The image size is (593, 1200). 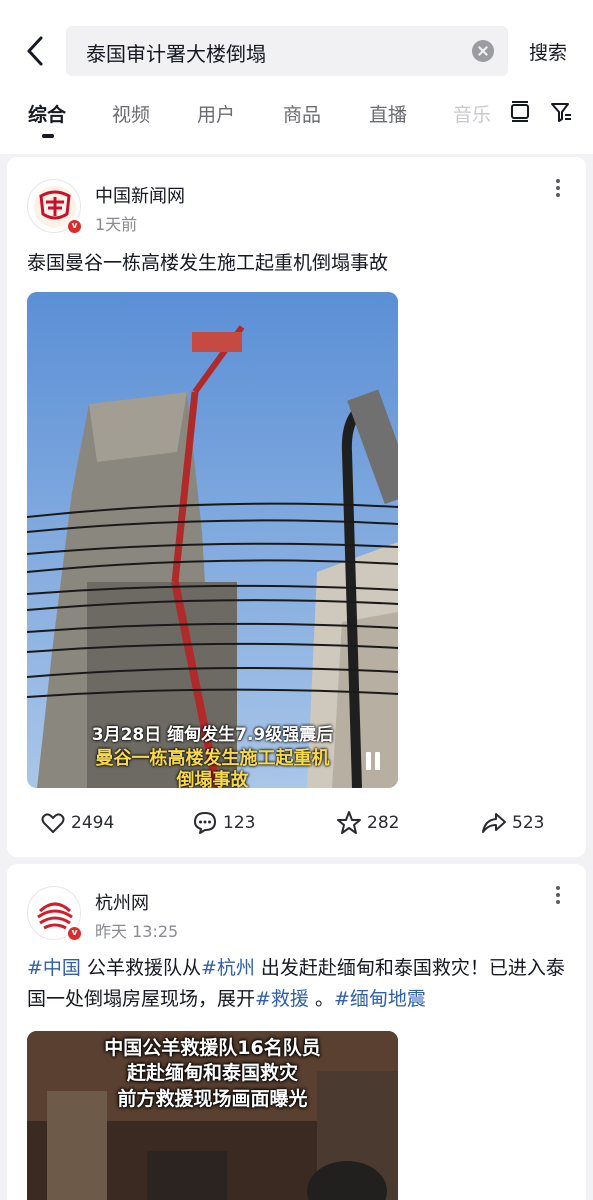 I want to click on like-count: 2494, so click(x=93, y=823).